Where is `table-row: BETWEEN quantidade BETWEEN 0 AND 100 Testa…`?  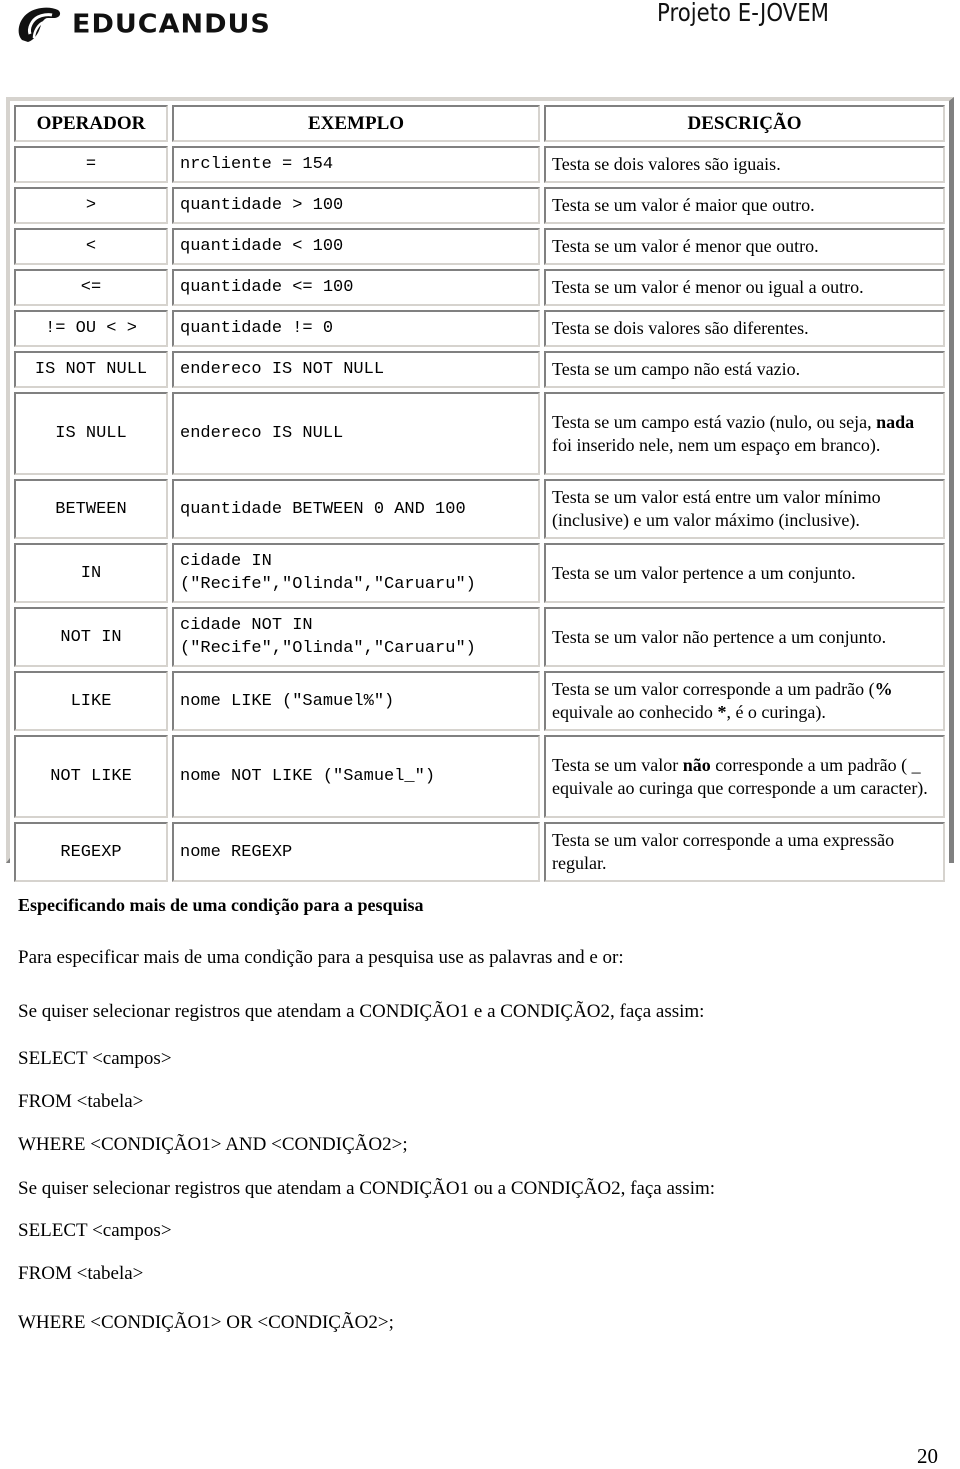
table-row: BETWEEN quantidade BETWEEN 0 AND 100 Testa… is located at coordinates (479, 509).